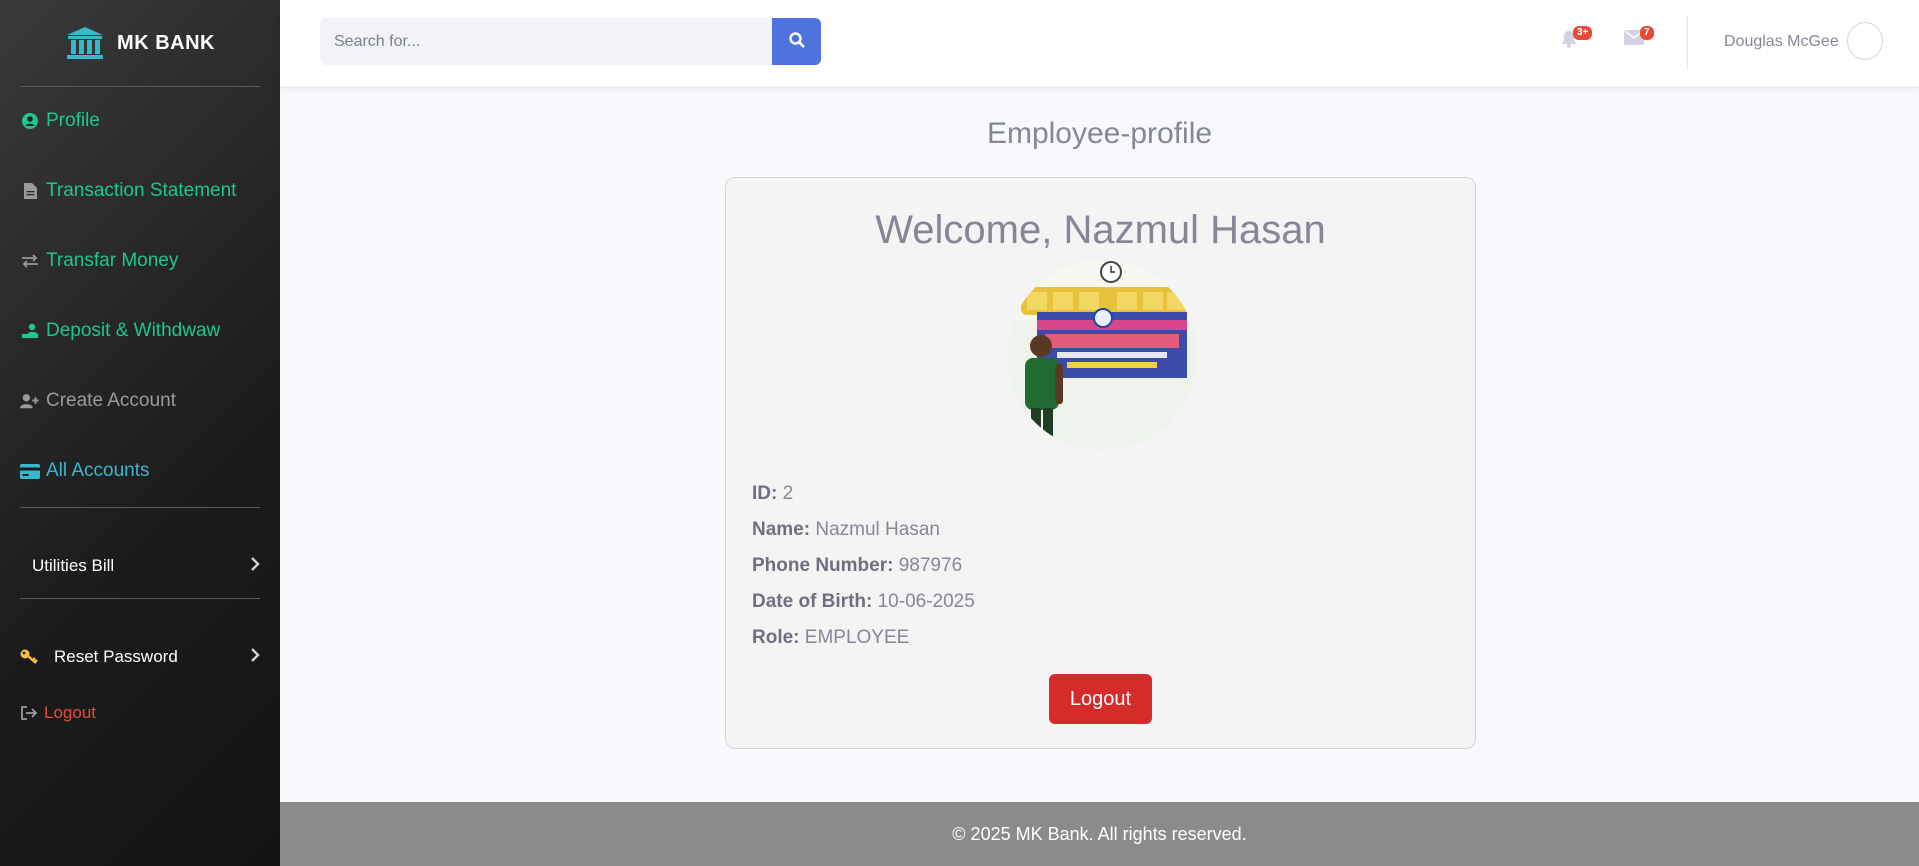 This screenshot has width=1919, height=866. Describe the element at coordinates (1583, 33) in the screenshot. I see `alerts-badge: 3+` at that location.